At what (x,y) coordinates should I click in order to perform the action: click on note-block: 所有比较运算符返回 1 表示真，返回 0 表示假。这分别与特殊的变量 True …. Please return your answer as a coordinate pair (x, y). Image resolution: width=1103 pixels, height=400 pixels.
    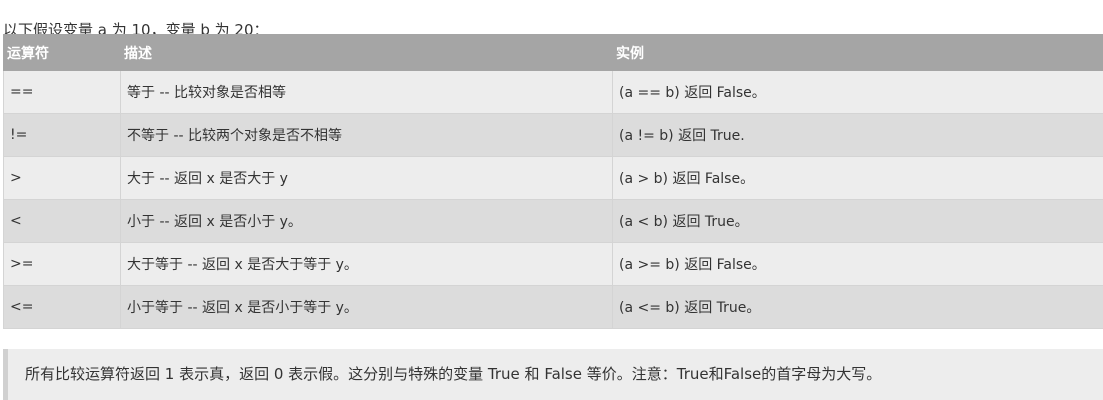
    Looking at the image, I should click on (553, 374).